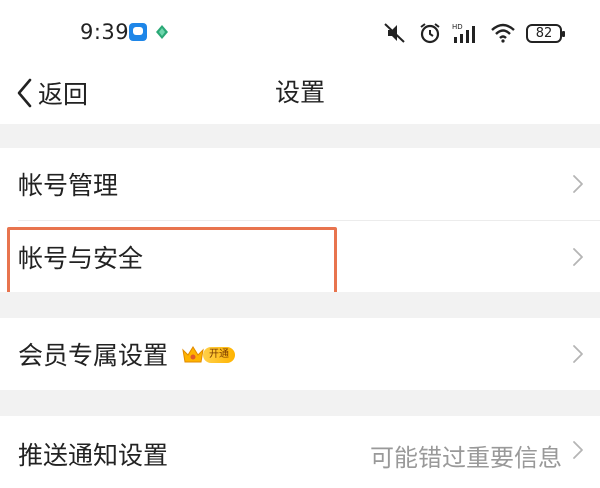 The width and height of the screenshot is (600, 488). What do you see at coordinates (457, 27) in the screenshot?
I see `svg-text: HD` at bounding box center [457, 27].